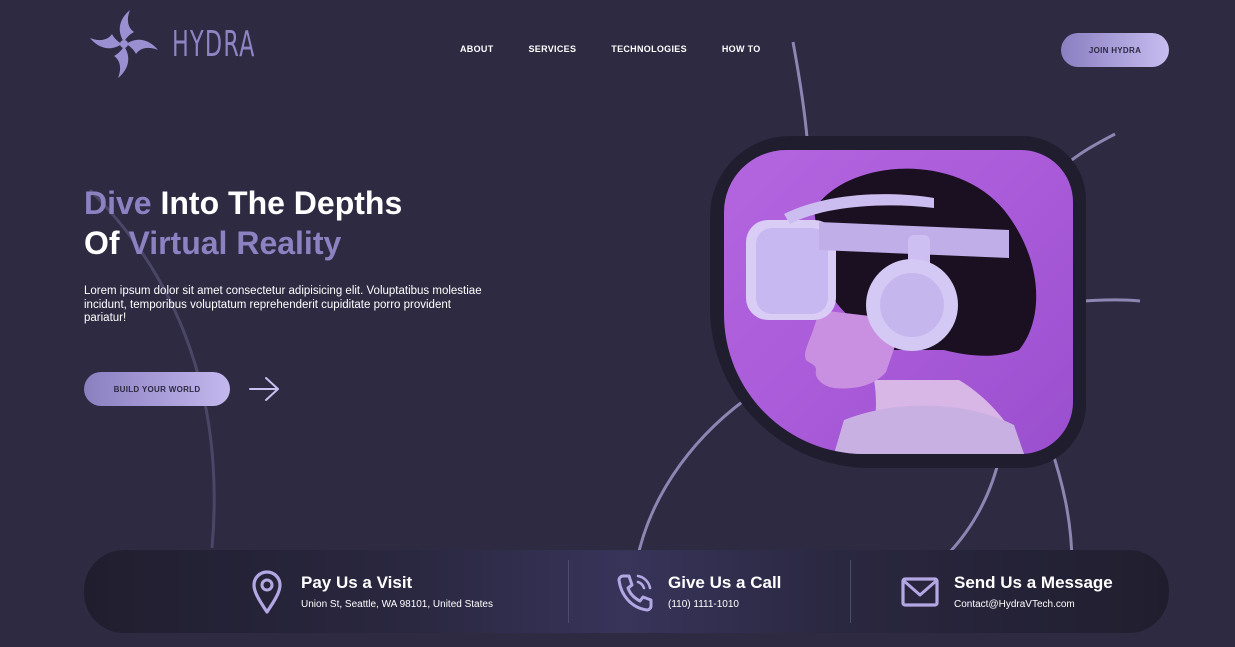 Image resolution: width=1235 pixels, height=647 pixels. What do you see at coordinates (235, 243) in the screenshot?
I see `hero-title-accent-2: Virtual Reality` at bounding box center [235, 243].